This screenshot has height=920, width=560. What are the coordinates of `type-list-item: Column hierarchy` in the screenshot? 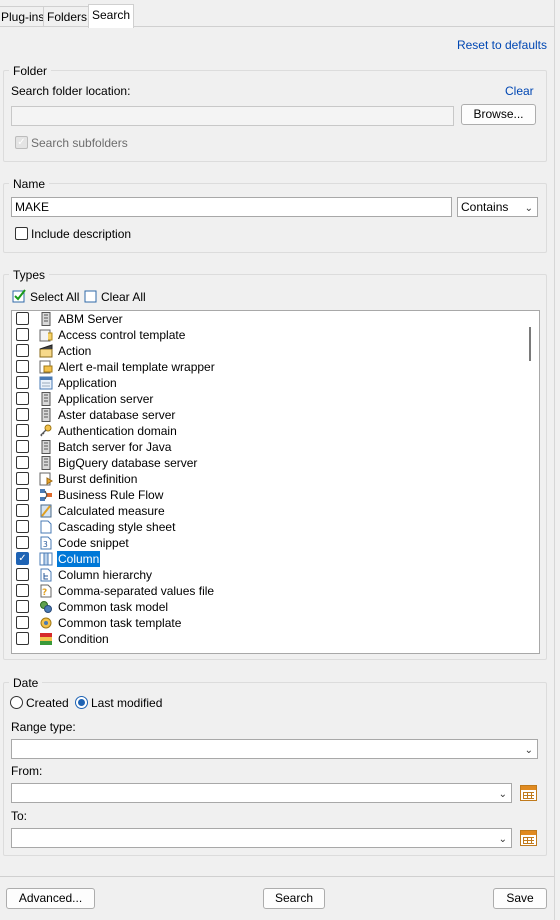 It's located at (267, 575).